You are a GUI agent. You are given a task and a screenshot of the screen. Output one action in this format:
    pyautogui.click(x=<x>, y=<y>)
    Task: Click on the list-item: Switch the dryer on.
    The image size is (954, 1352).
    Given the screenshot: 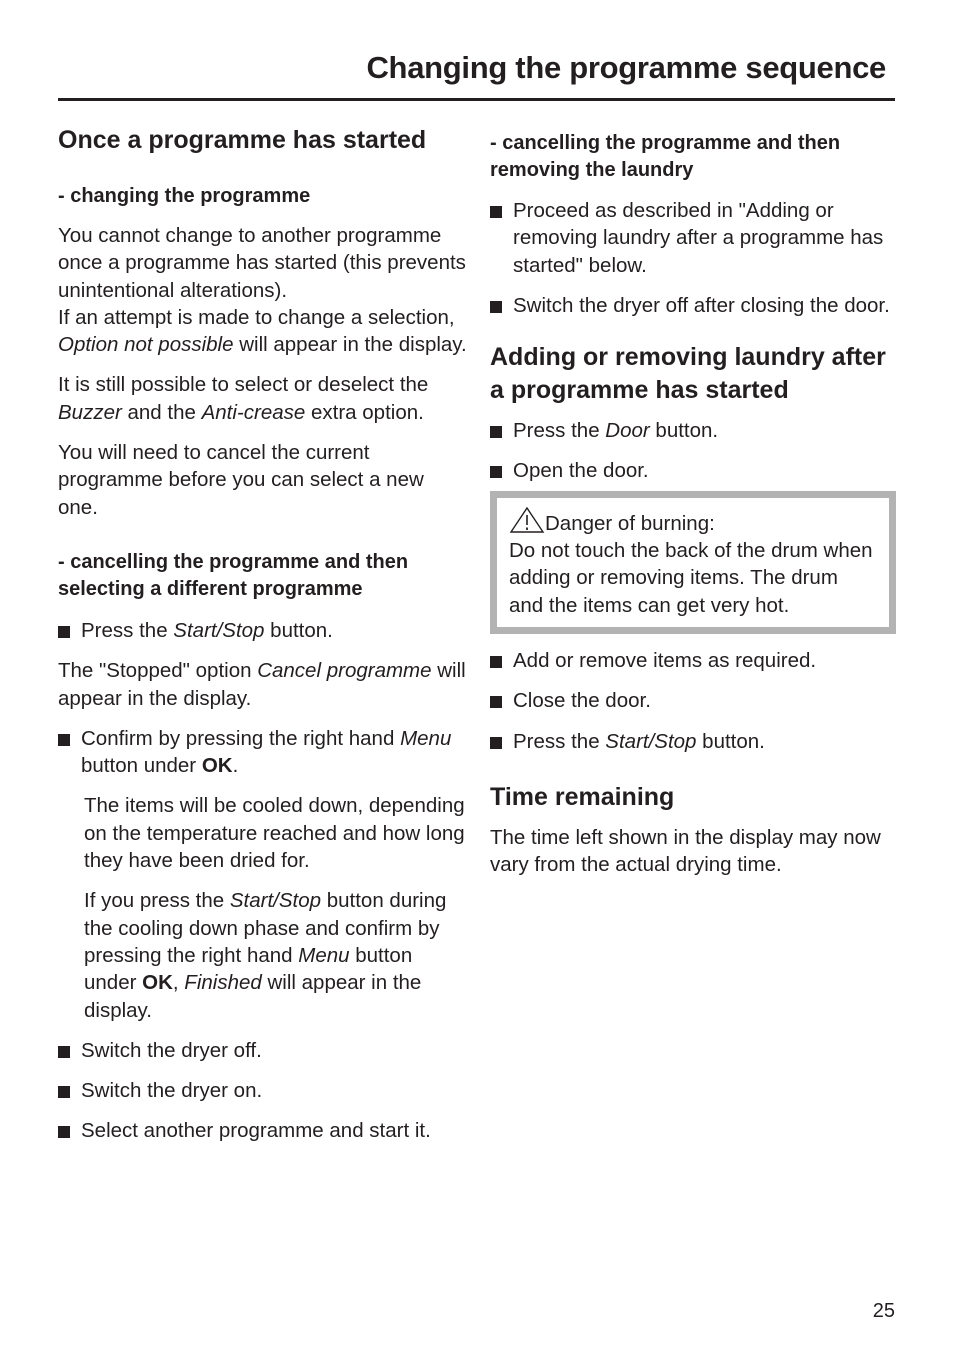 What is the action you would take?
    pyautogui.click(x=263, y=1090)
    